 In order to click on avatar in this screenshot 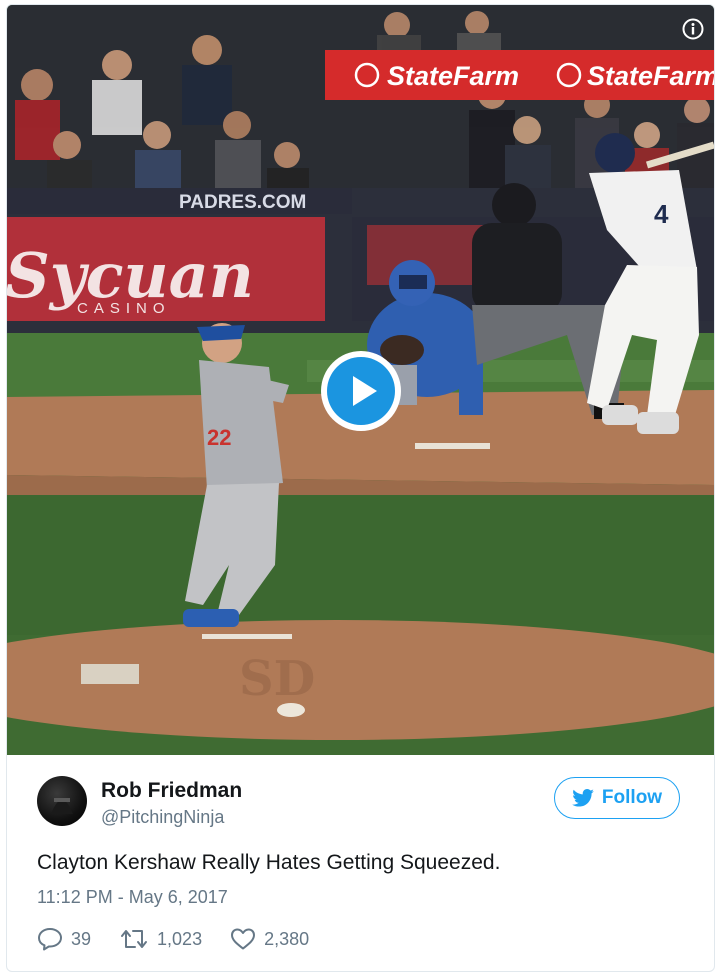, I will do `click(62, 801)`.